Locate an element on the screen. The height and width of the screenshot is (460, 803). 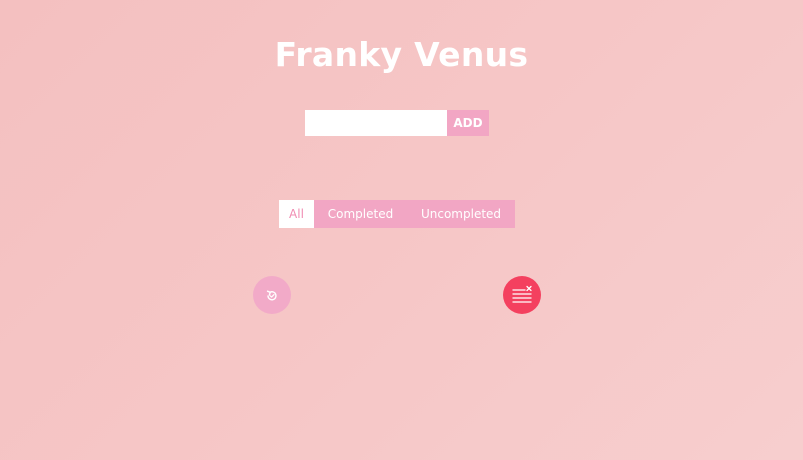
filter-tabs: All Completed Uncompleted is located at coordinates (397, 214).